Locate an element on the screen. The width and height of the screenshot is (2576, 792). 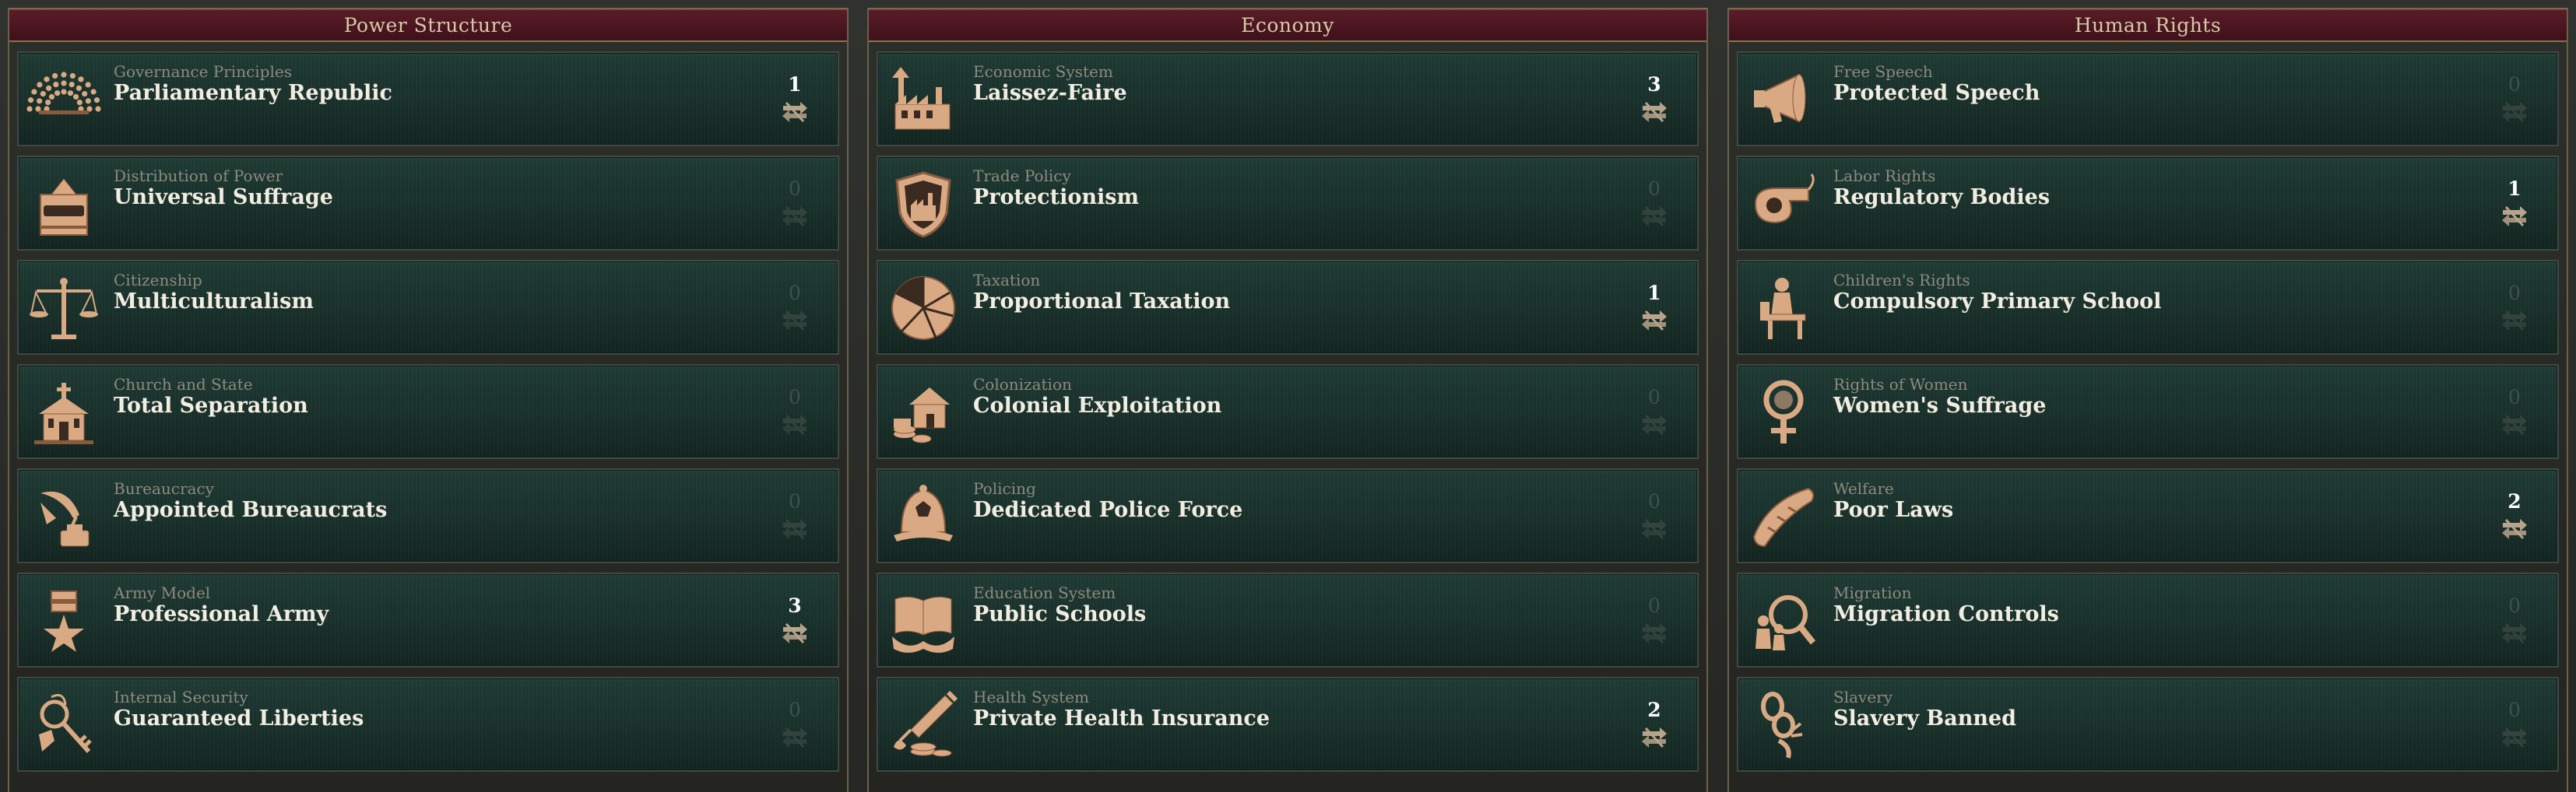
law-name: Proportional Taxation is located at coordinates (1102, 301).